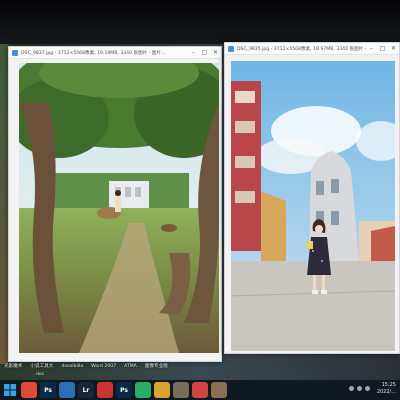 This screenshot has height=400, width=400. Describe the element at coordinates (143, 390) in the screenshot. I see `wechat-icon` at that location.